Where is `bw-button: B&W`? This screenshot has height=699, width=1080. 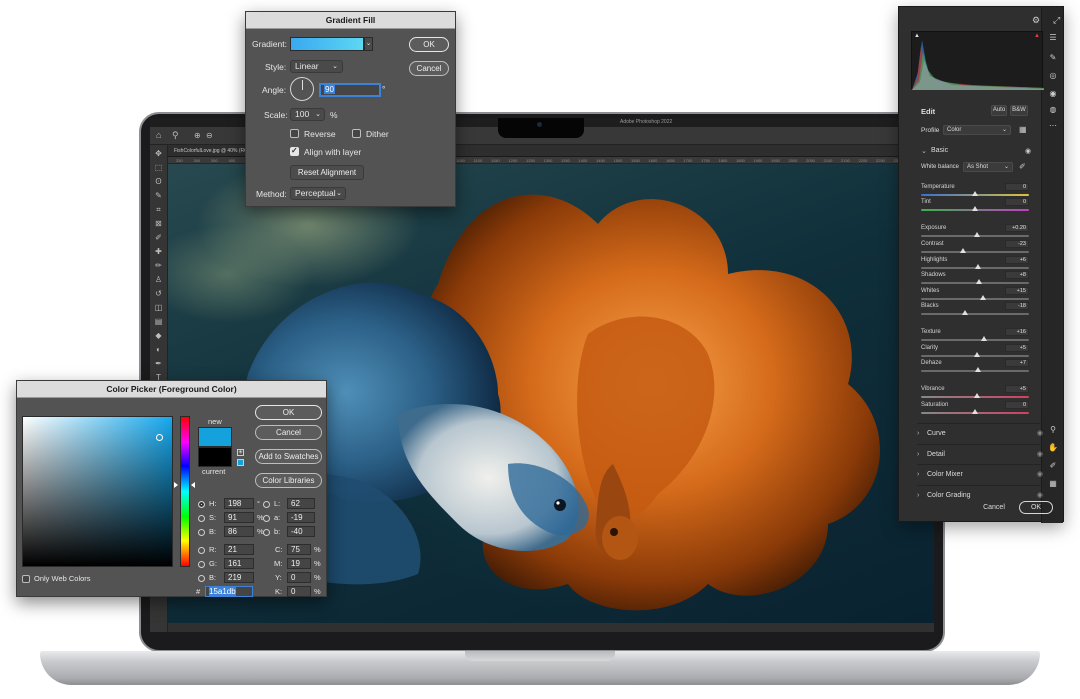
bw-button: B&W is located at coordinates (1019, 110).